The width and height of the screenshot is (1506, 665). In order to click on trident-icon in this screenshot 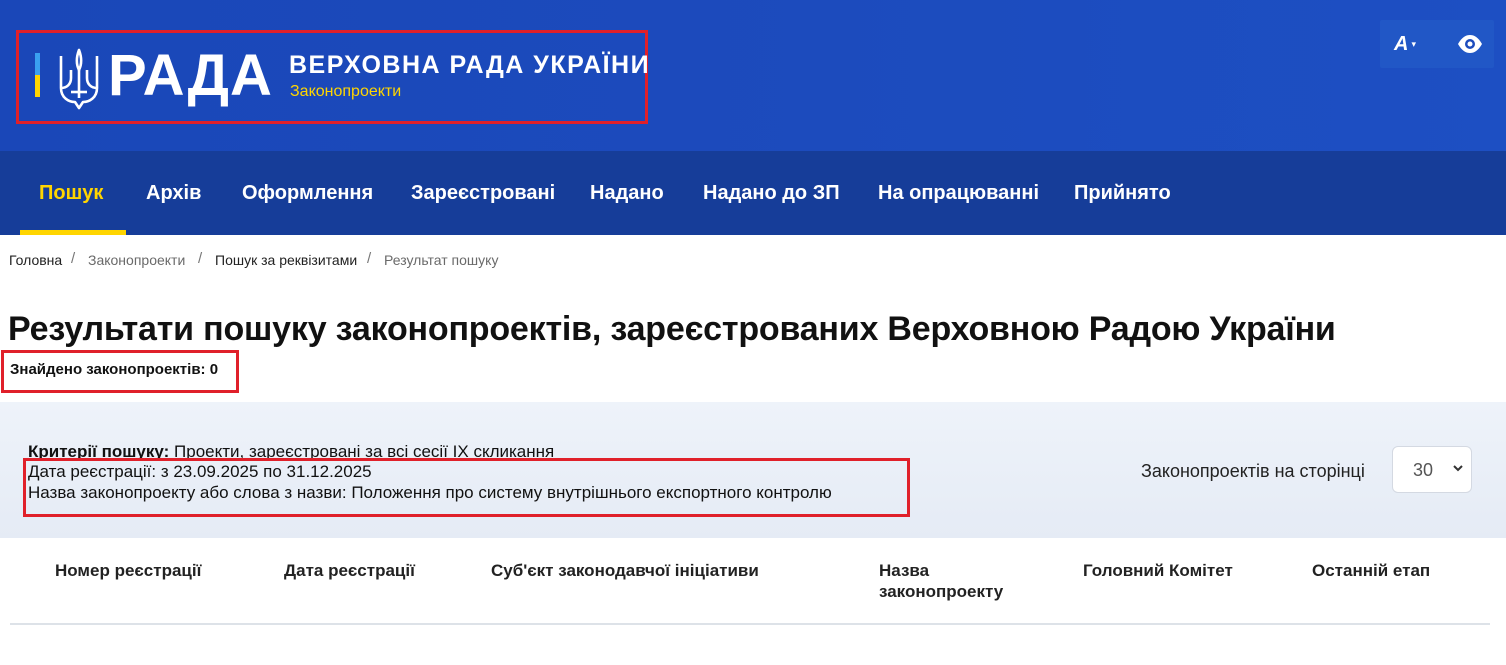, I will do `click(79, 79)`.